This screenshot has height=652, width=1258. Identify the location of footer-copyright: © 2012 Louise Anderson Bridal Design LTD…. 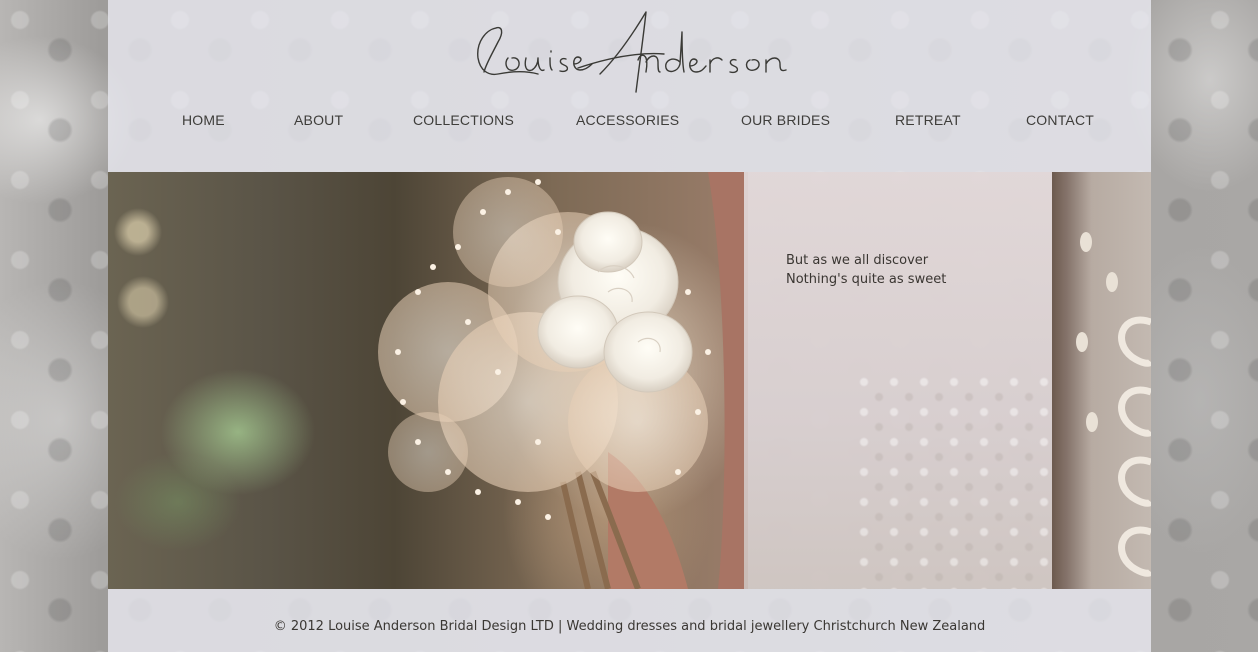
(629, 626).